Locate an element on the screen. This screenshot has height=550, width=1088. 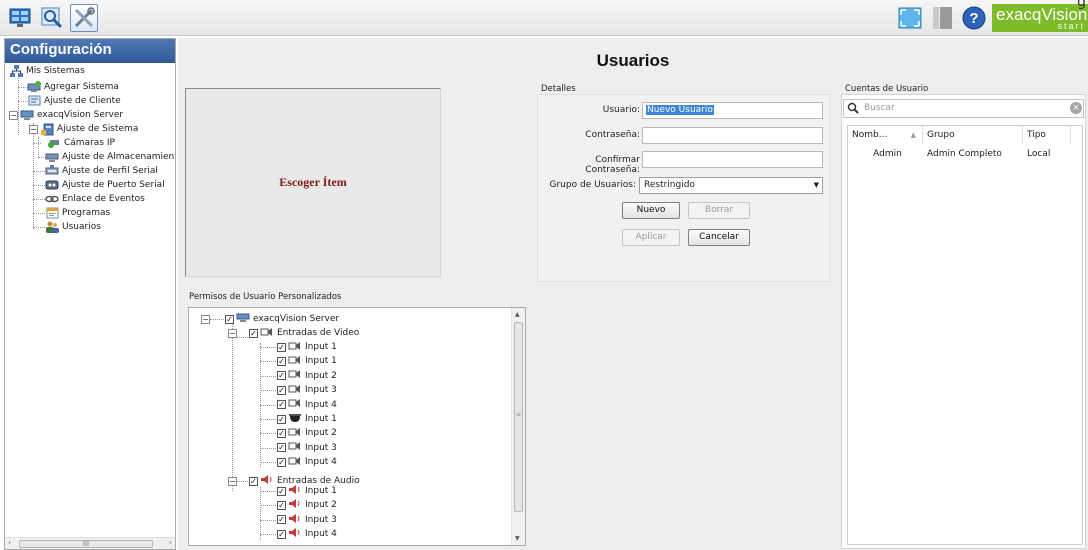
help-icon: ? is located at coordinates (974, 18).